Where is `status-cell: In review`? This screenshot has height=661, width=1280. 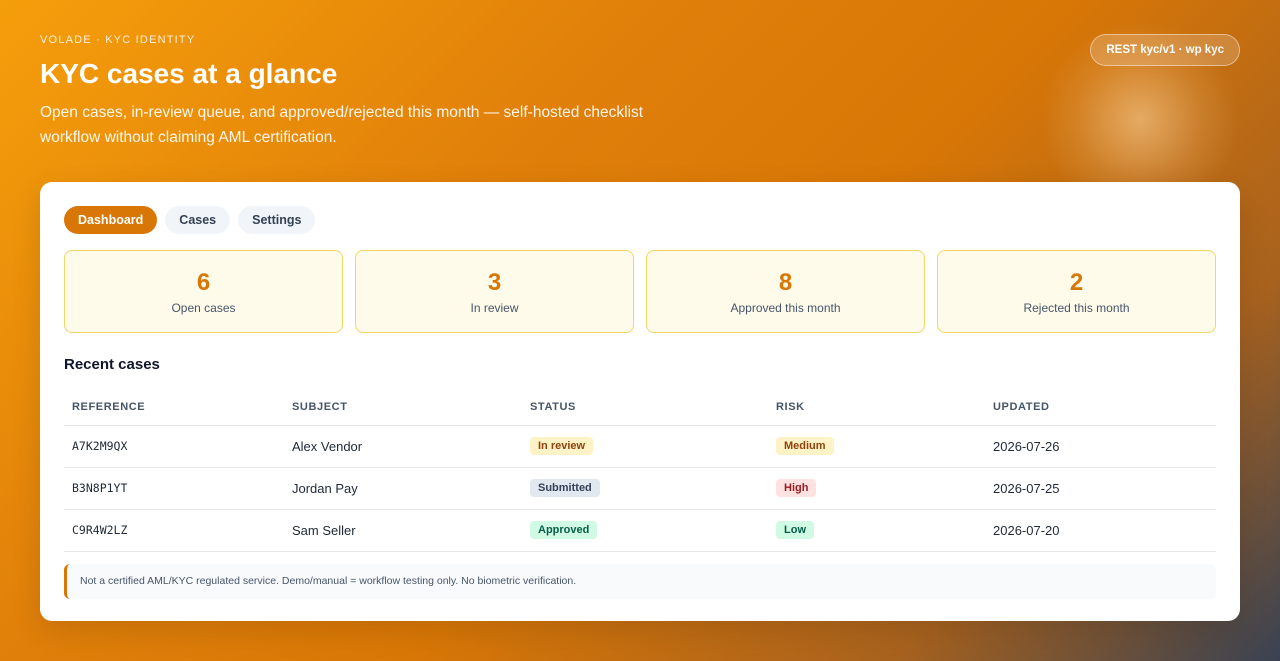 status-cell: In review is located at coordinates (645, 446).